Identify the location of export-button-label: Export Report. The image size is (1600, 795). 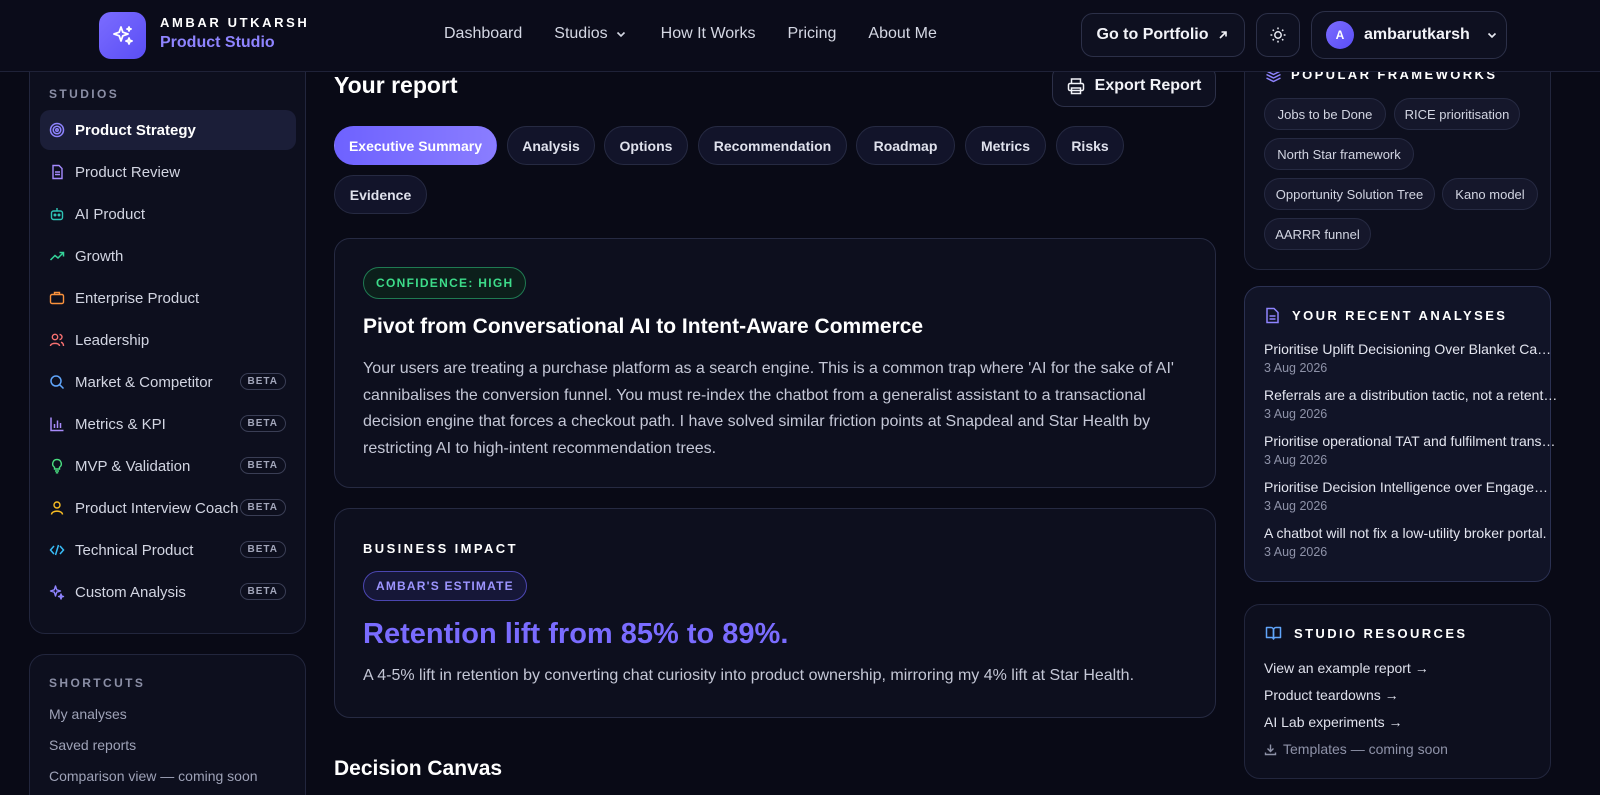
(1148, 85).